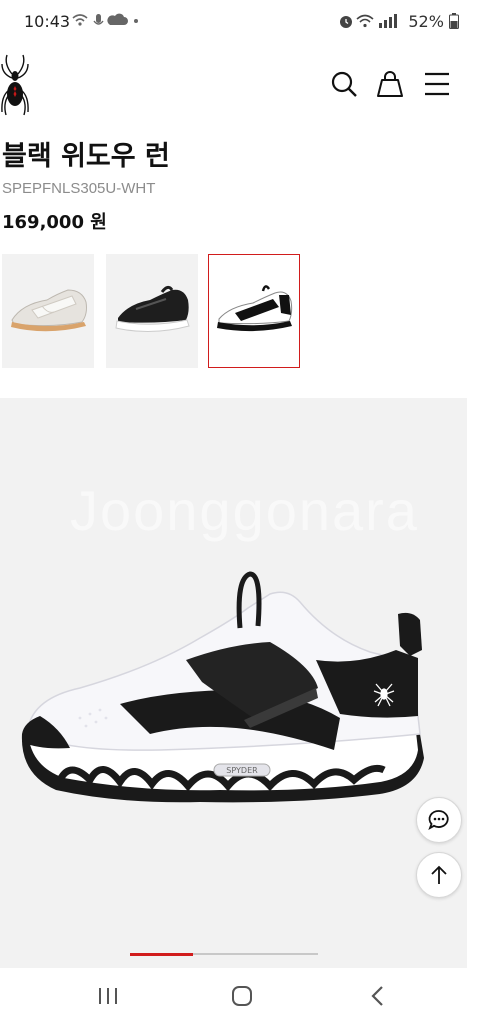 Image resolution: width=485 pixels, height=1024 pixels. What do you see at coordinates (437, 84) in the screenshot?
I see `menu-icon` at bounding box center [437, 84].